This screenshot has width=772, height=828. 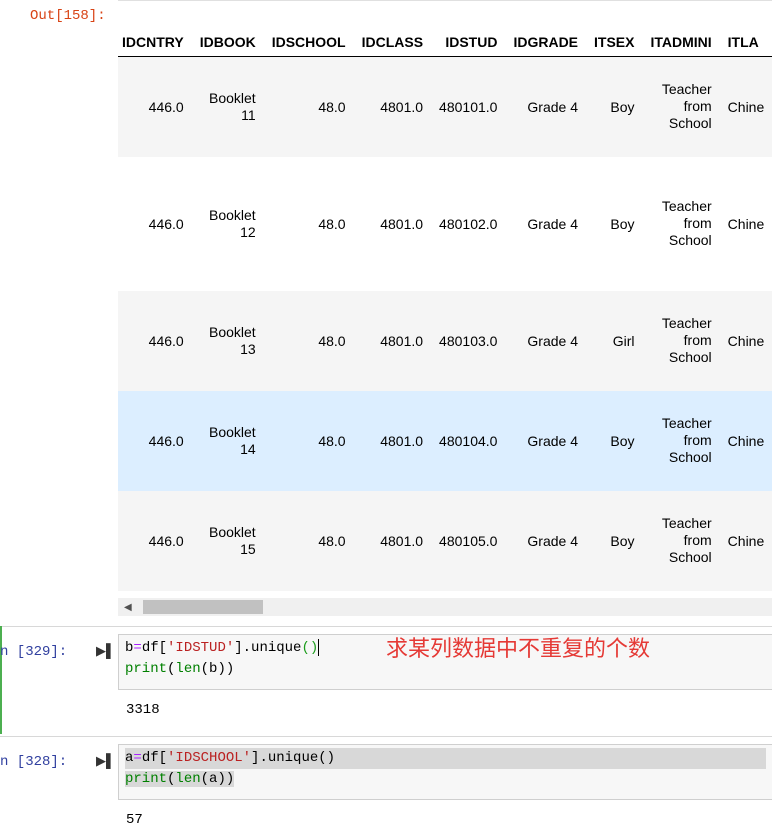 What do you see at coordinates (227, 340) in the screenshot?
I see `cell-idbook: Booklet 13` at bounding box center [227, 340].